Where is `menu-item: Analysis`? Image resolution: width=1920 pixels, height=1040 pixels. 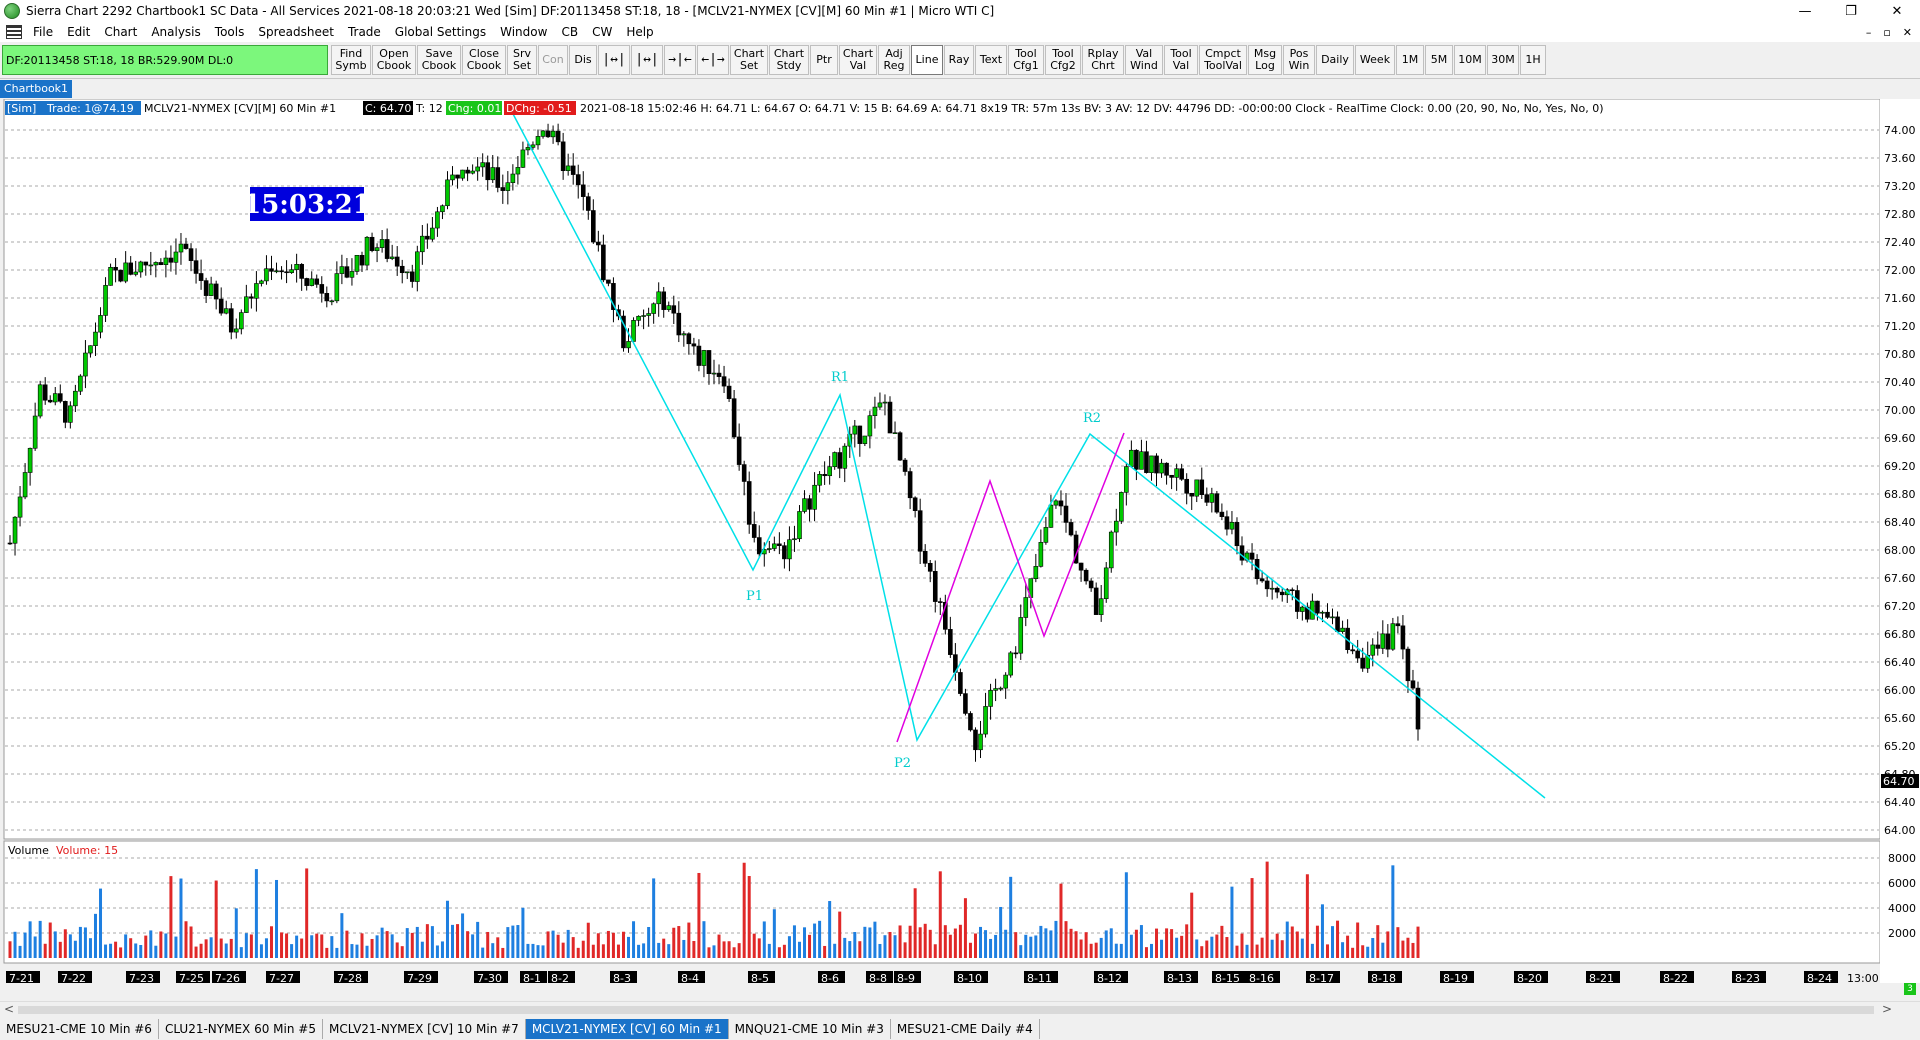 menu-item: Analysis is located at coordinates (175, 32).